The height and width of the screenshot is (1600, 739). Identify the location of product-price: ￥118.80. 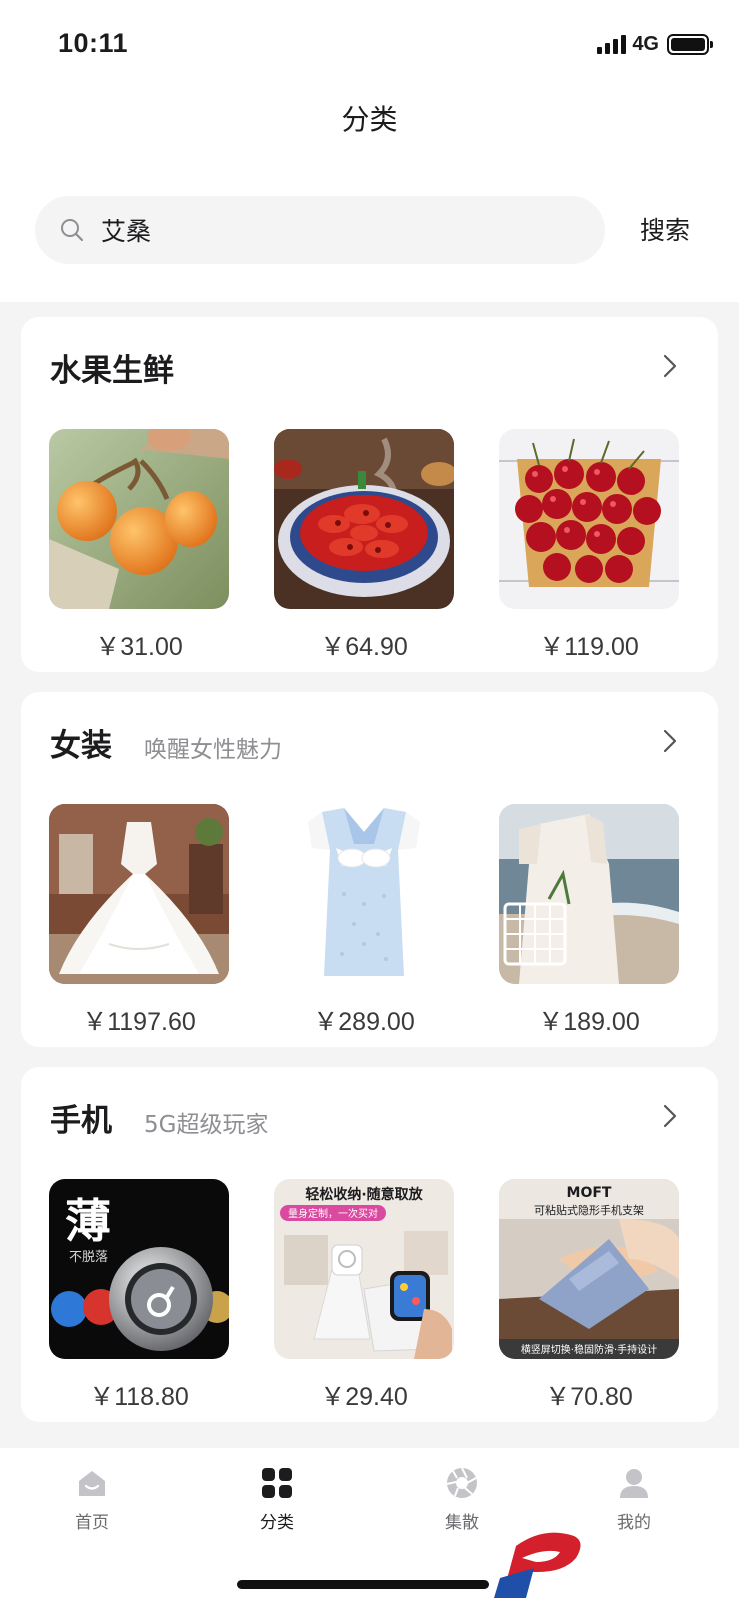
(139, 1397).